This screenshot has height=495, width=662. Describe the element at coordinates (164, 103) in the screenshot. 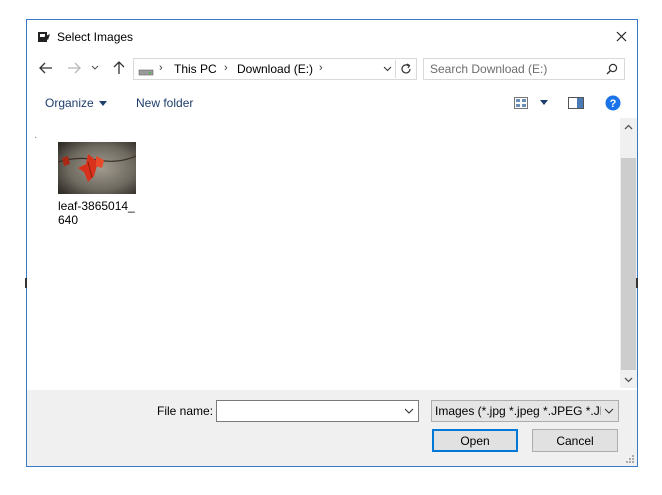

I see `new-folder-button: New folder` at that location.